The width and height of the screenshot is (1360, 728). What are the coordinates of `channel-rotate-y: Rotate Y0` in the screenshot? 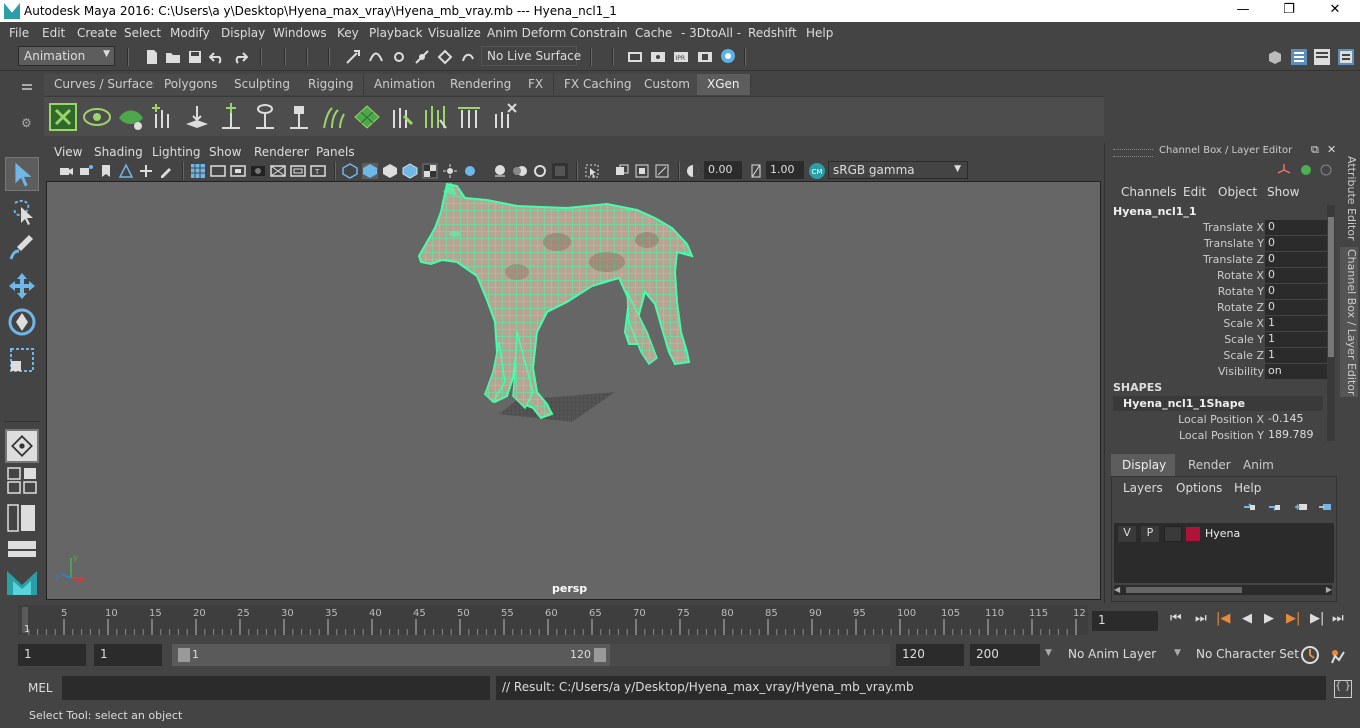 It's located at (1220, 292).